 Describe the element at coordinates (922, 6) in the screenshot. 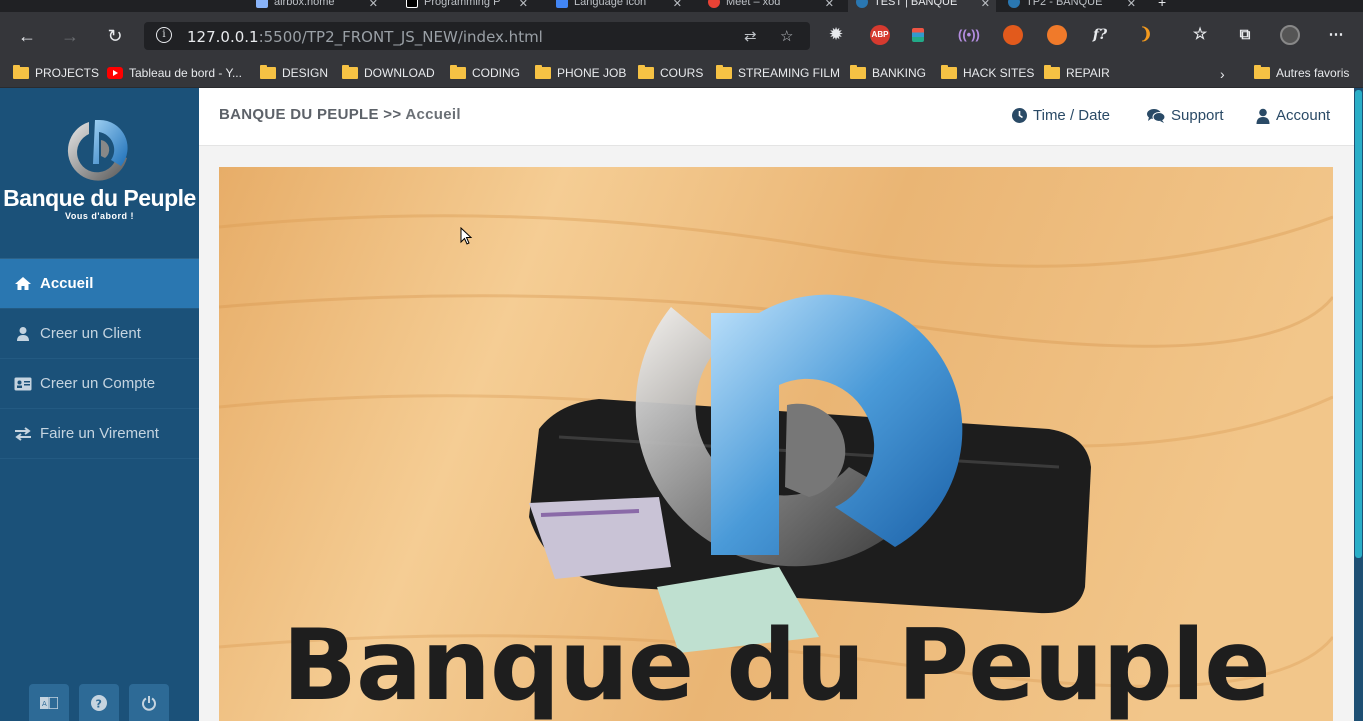

I see `browser-tab-active: TEST | BANQUE ✕` at that location.